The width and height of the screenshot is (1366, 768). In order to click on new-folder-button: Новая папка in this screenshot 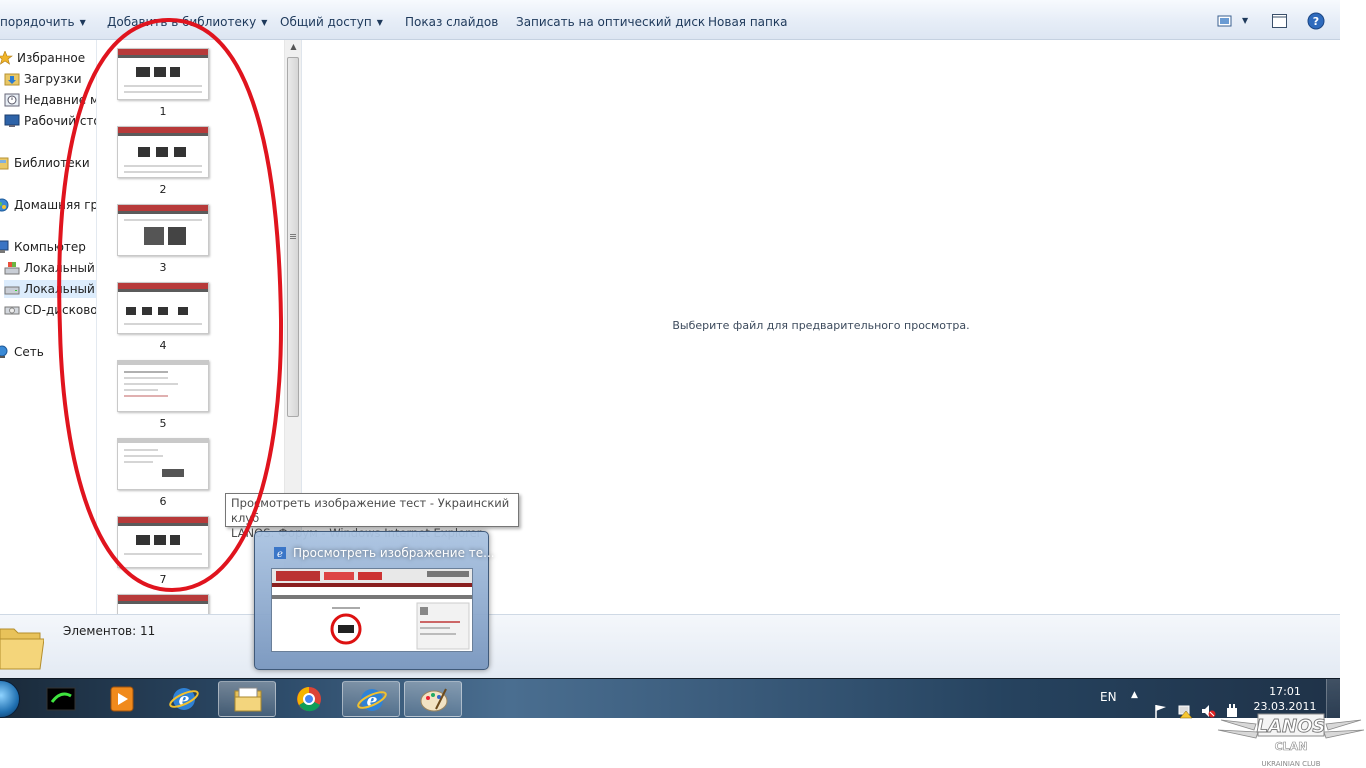, I will do `click(747, 22)`.